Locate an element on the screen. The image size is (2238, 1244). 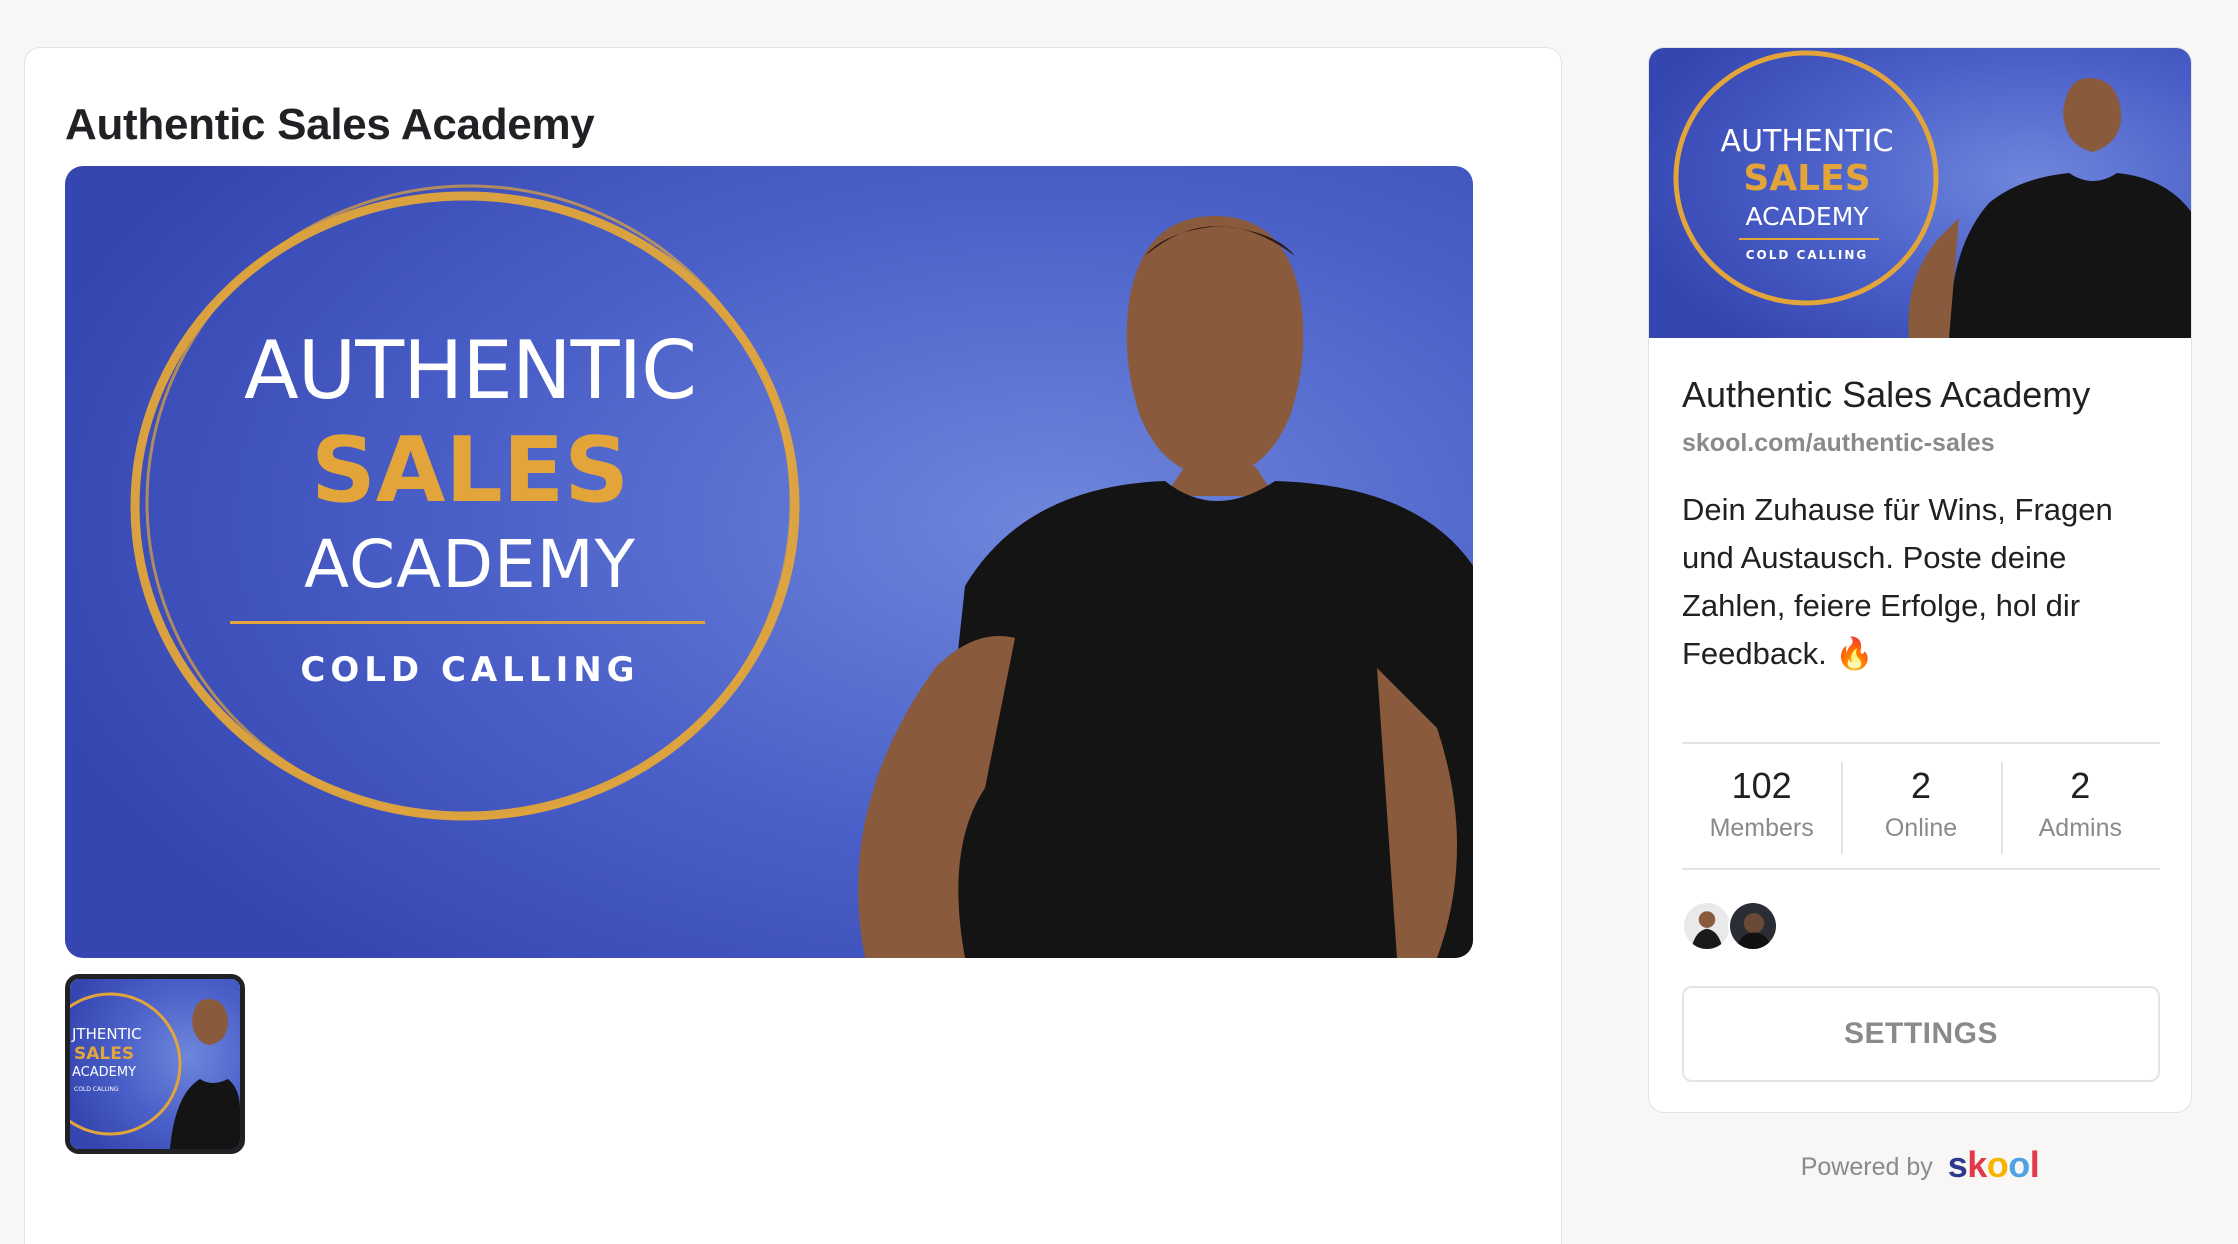
powered-by: Powered by skool is located at coordinates (1920, 1165).